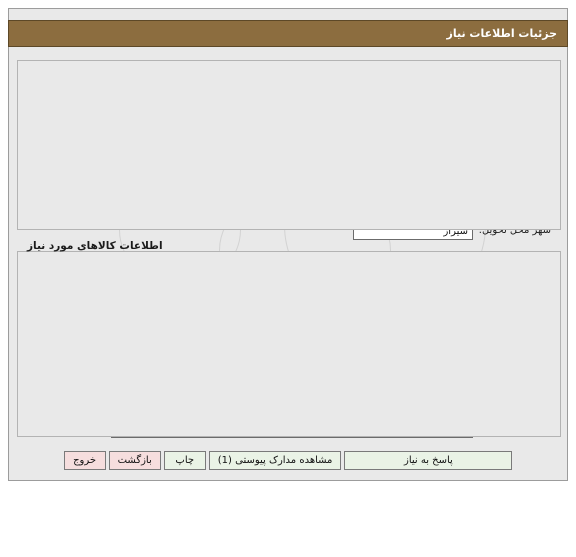  I want to click on back-button: بازگشت, so click(134, 460).